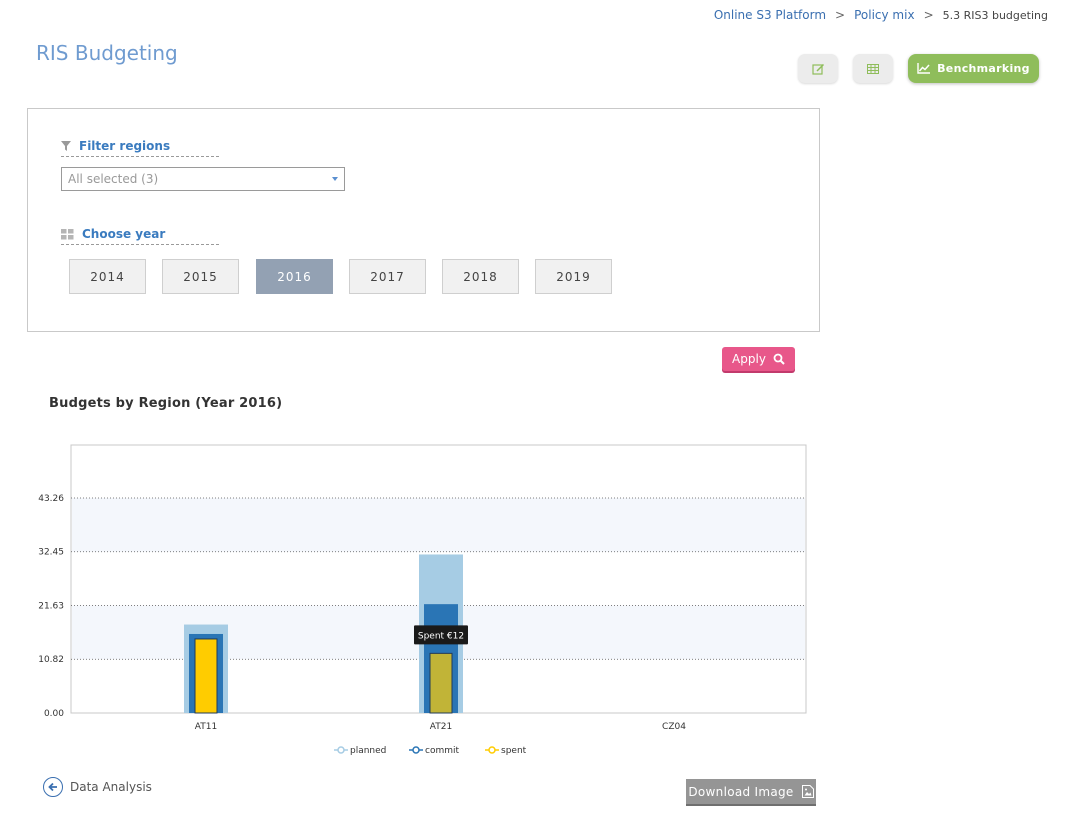 This screenshot has width=1073, height=821. I want to click on data-analysis-label: Data Analysis, so click(111, 787).